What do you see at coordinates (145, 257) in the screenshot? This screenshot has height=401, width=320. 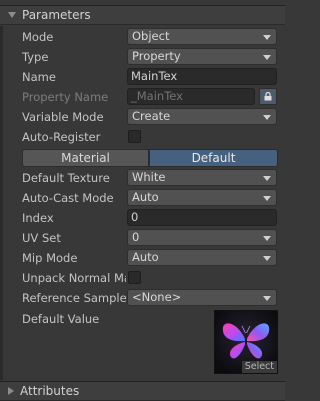 I see `mip-mode-value: Auto` at bounding box center [145, 257].